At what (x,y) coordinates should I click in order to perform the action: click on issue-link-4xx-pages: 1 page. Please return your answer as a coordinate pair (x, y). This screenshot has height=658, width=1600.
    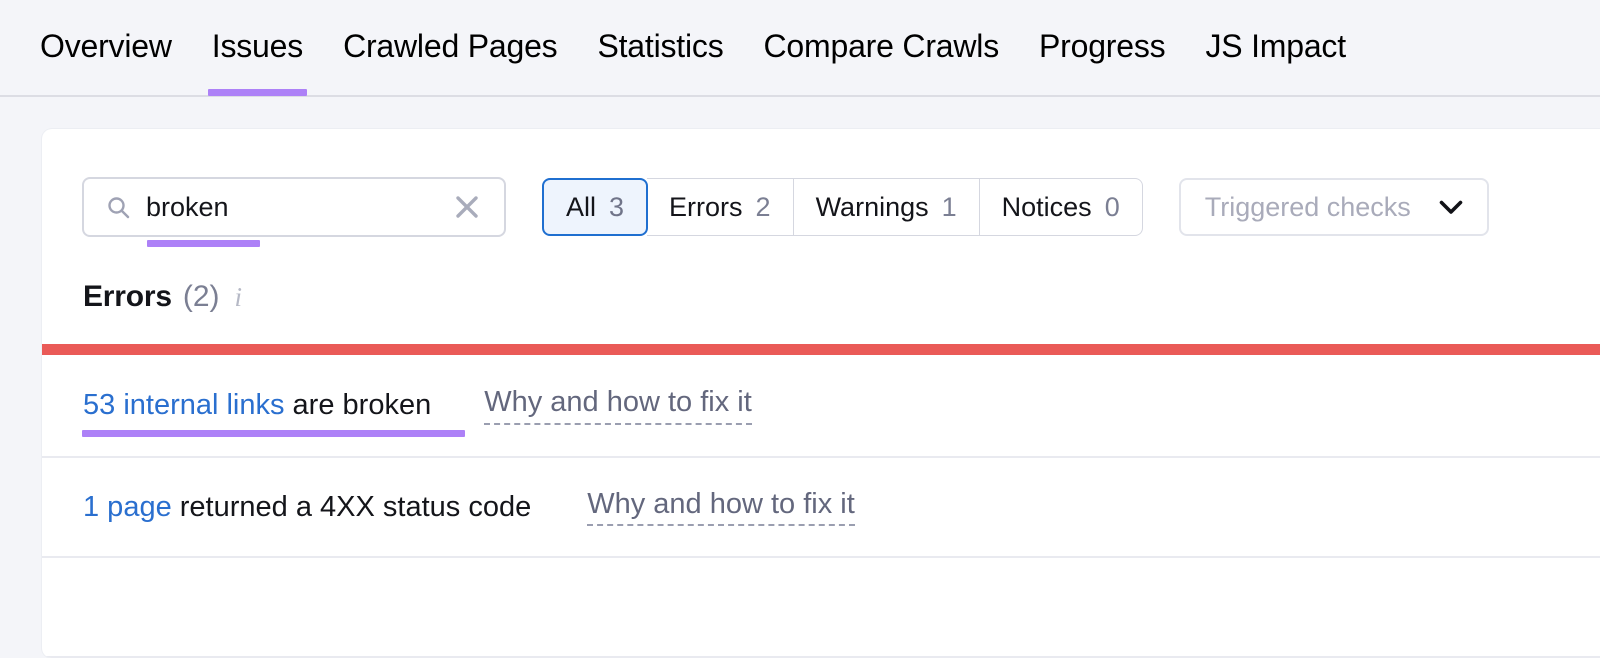
    Looking at the image, I should click on (127, 507).